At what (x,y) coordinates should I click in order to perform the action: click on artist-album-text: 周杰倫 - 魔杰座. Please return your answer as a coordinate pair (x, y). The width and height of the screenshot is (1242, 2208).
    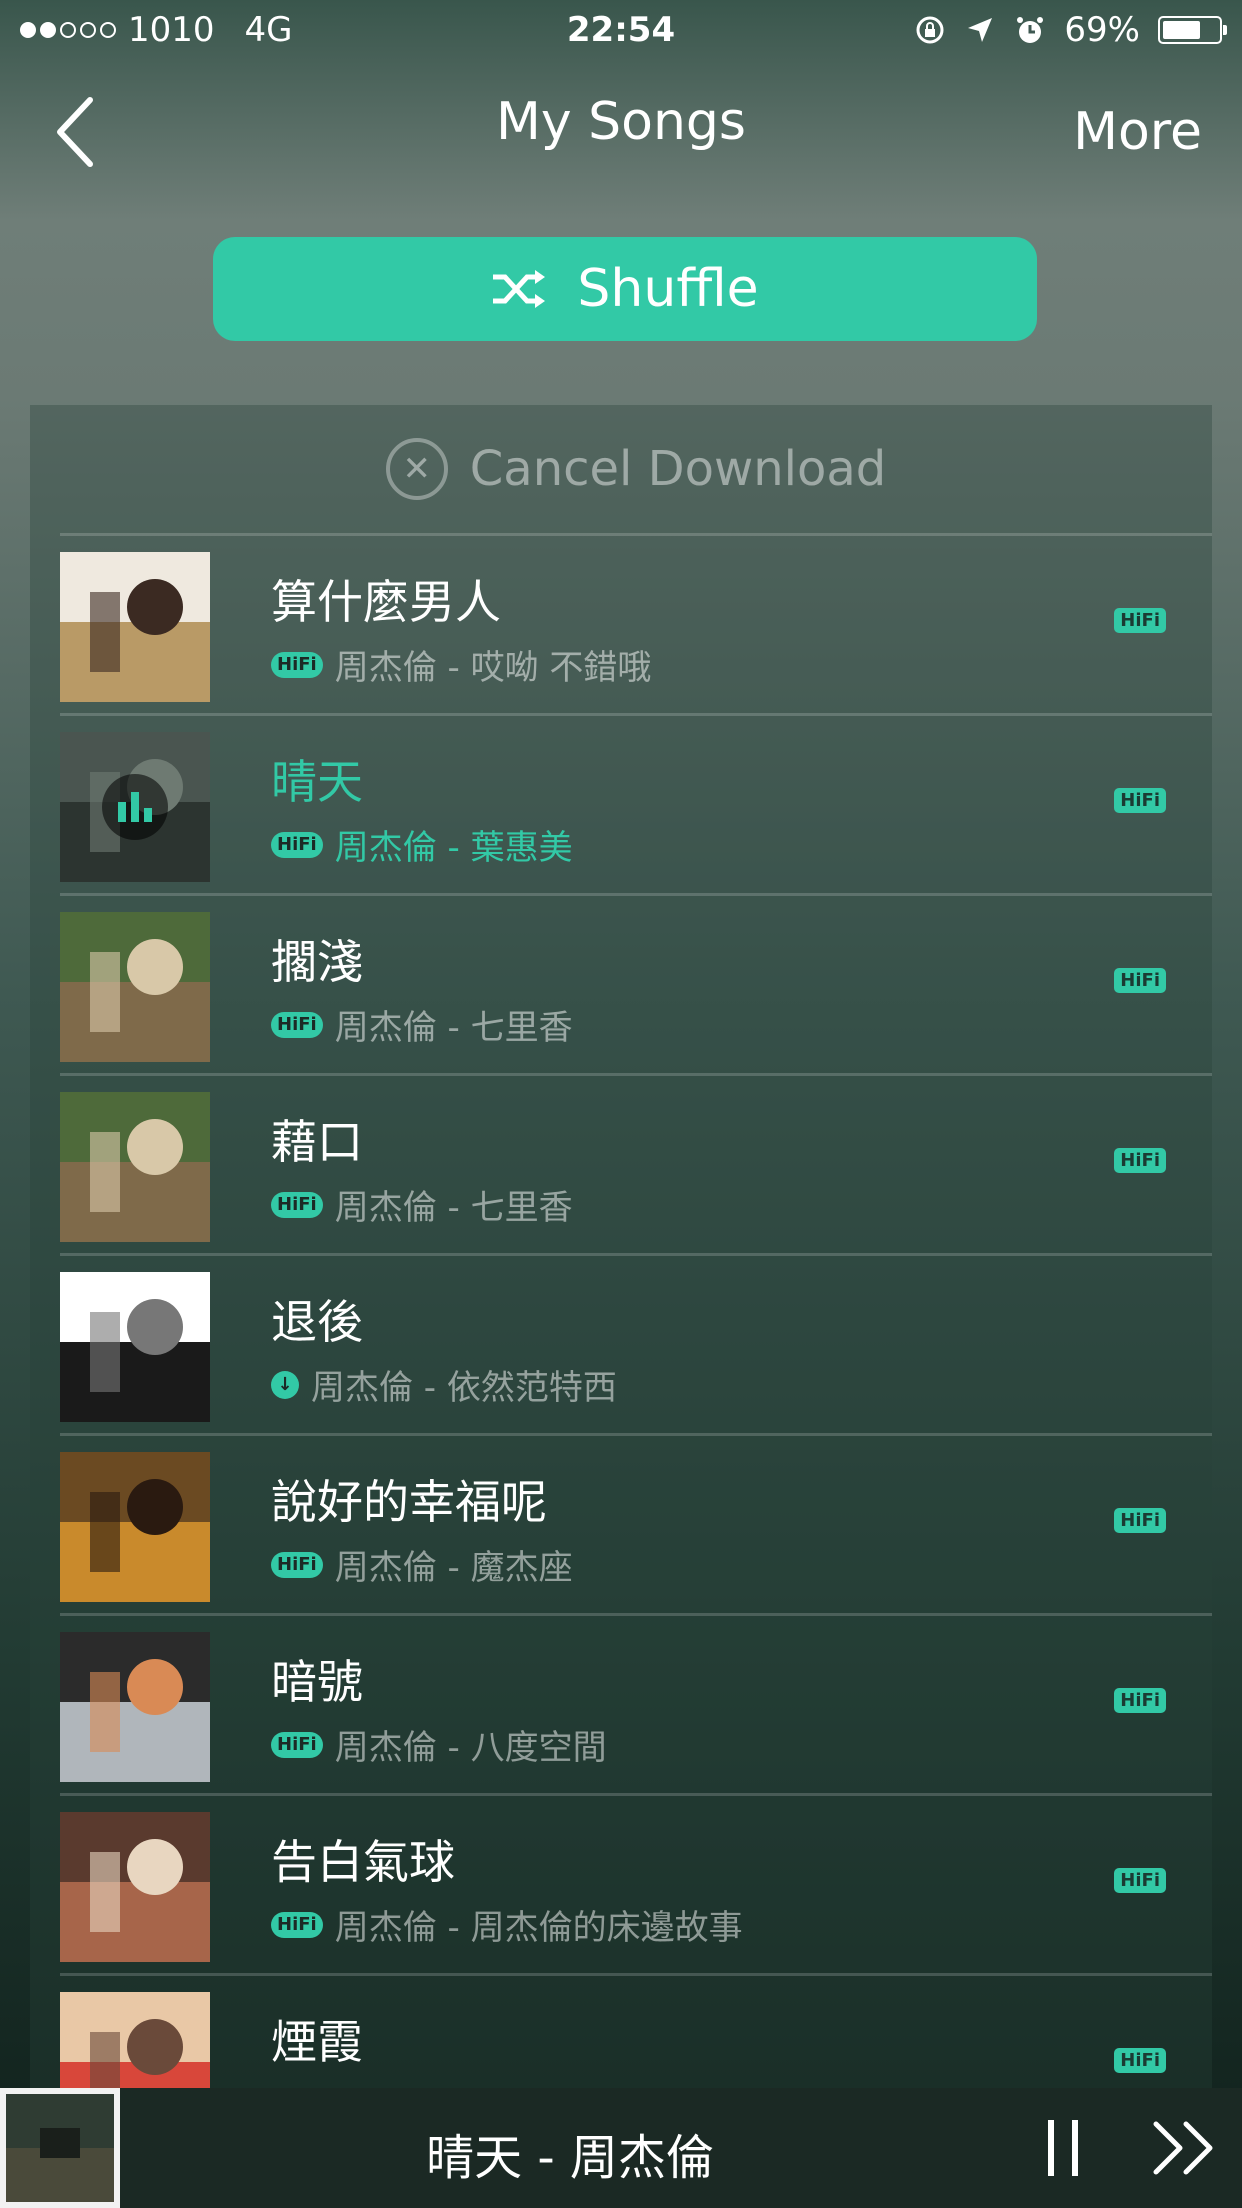
    Looking at the image, I should click on (453, 1568).